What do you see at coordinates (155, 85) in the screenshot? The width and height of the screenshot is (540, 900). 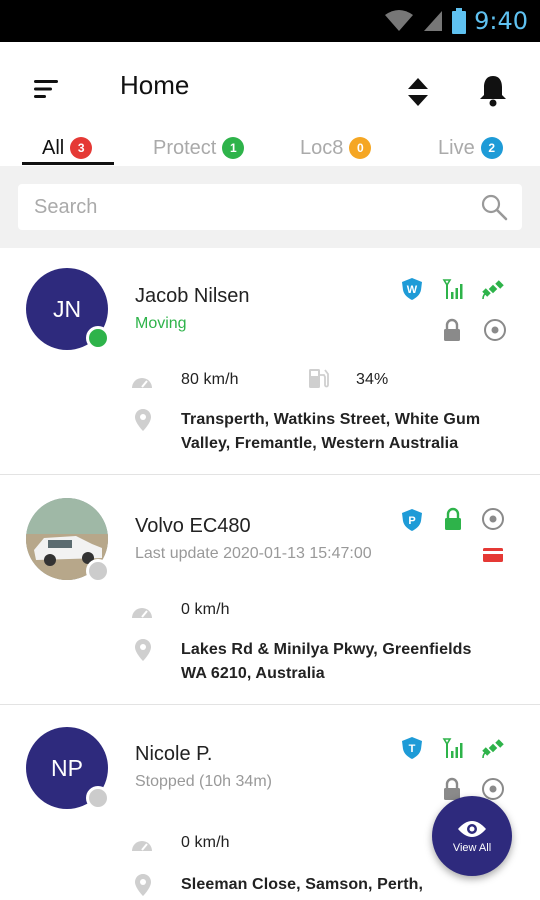 I see `page-title: Home` at bounding box center [155, 85].